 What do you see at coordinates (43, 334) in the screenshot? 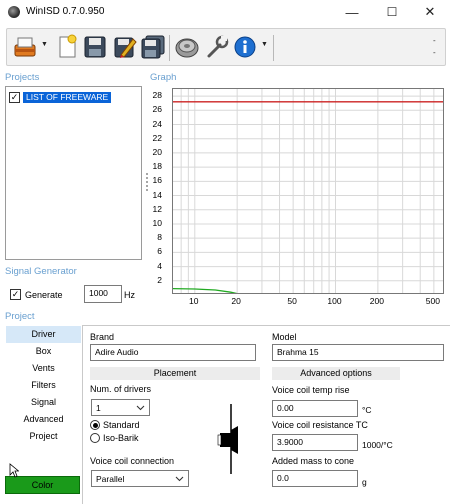
I see `tab-driver: Driver` at bounding box center [43, 334].